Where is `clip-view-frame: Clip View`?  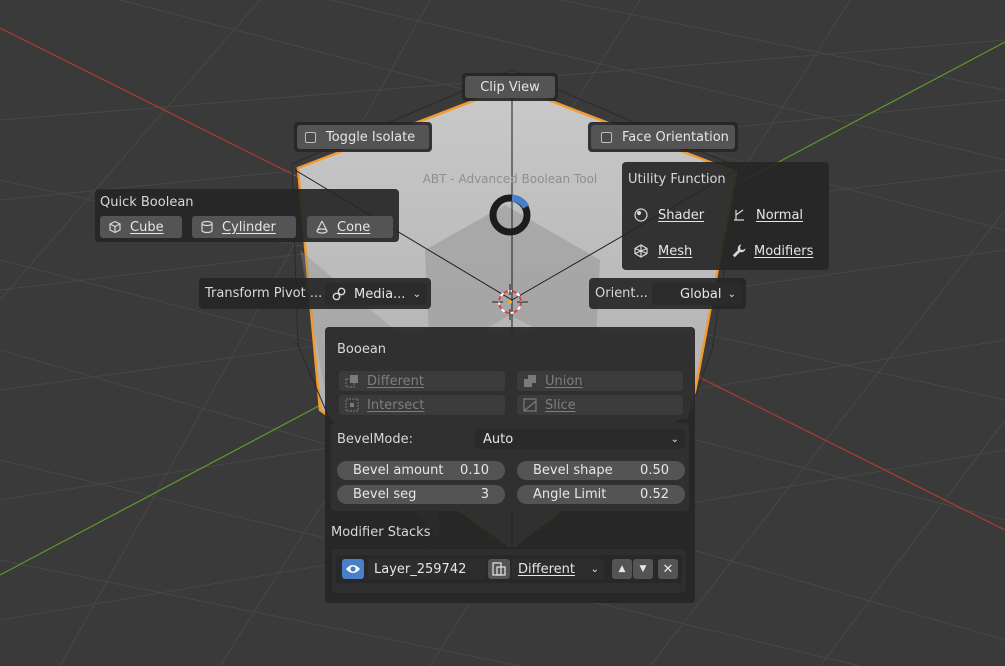
clip-view-frame: Clip View is located at coordinates (510, 87).